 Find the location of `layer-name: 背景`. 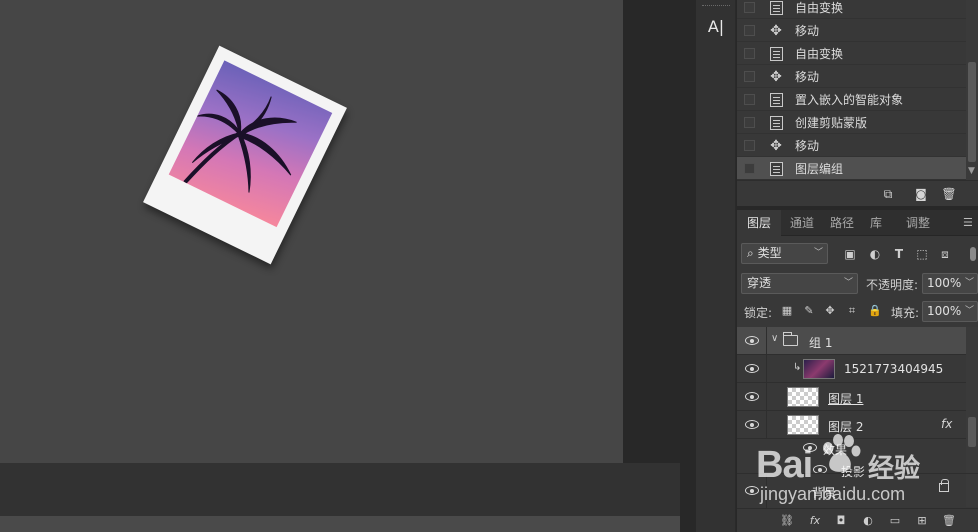

layer-name: 背景 is located at coordinates (824, 493).